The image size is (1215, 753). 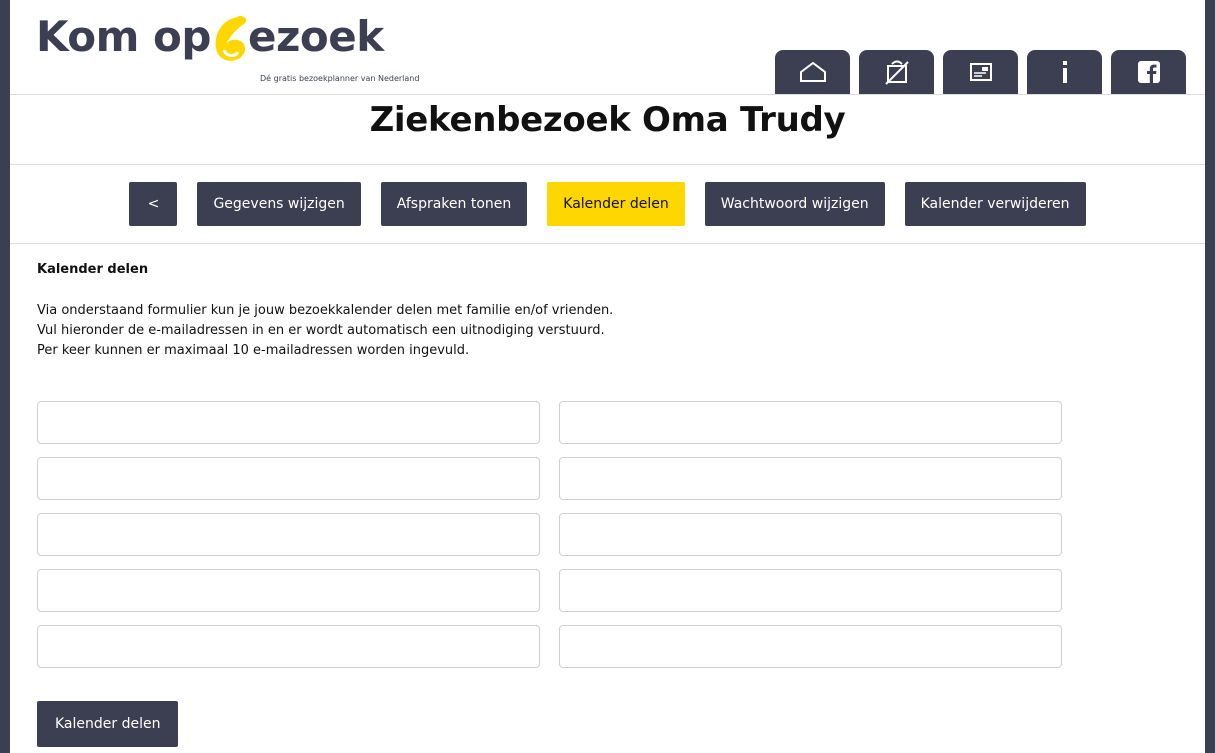 I want to click on show-appointments-button: Afspraken tonen, so click(x=454, y=204).